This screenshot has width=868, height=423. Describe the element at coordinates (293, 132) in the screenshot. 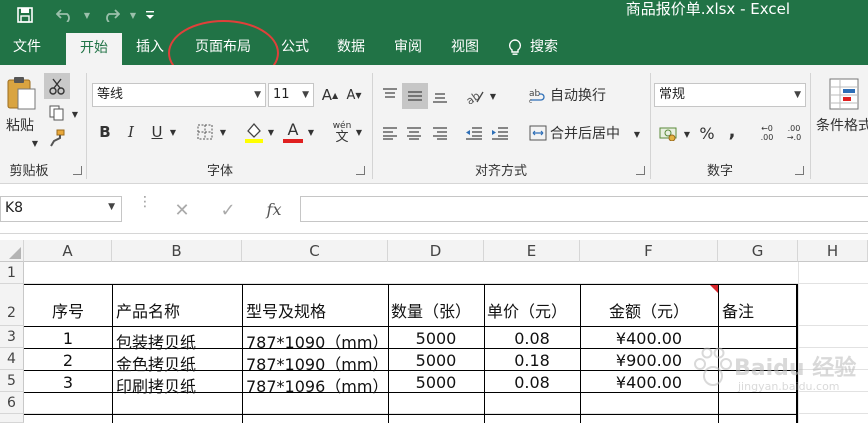

I see `font-color-button: A` at that location.